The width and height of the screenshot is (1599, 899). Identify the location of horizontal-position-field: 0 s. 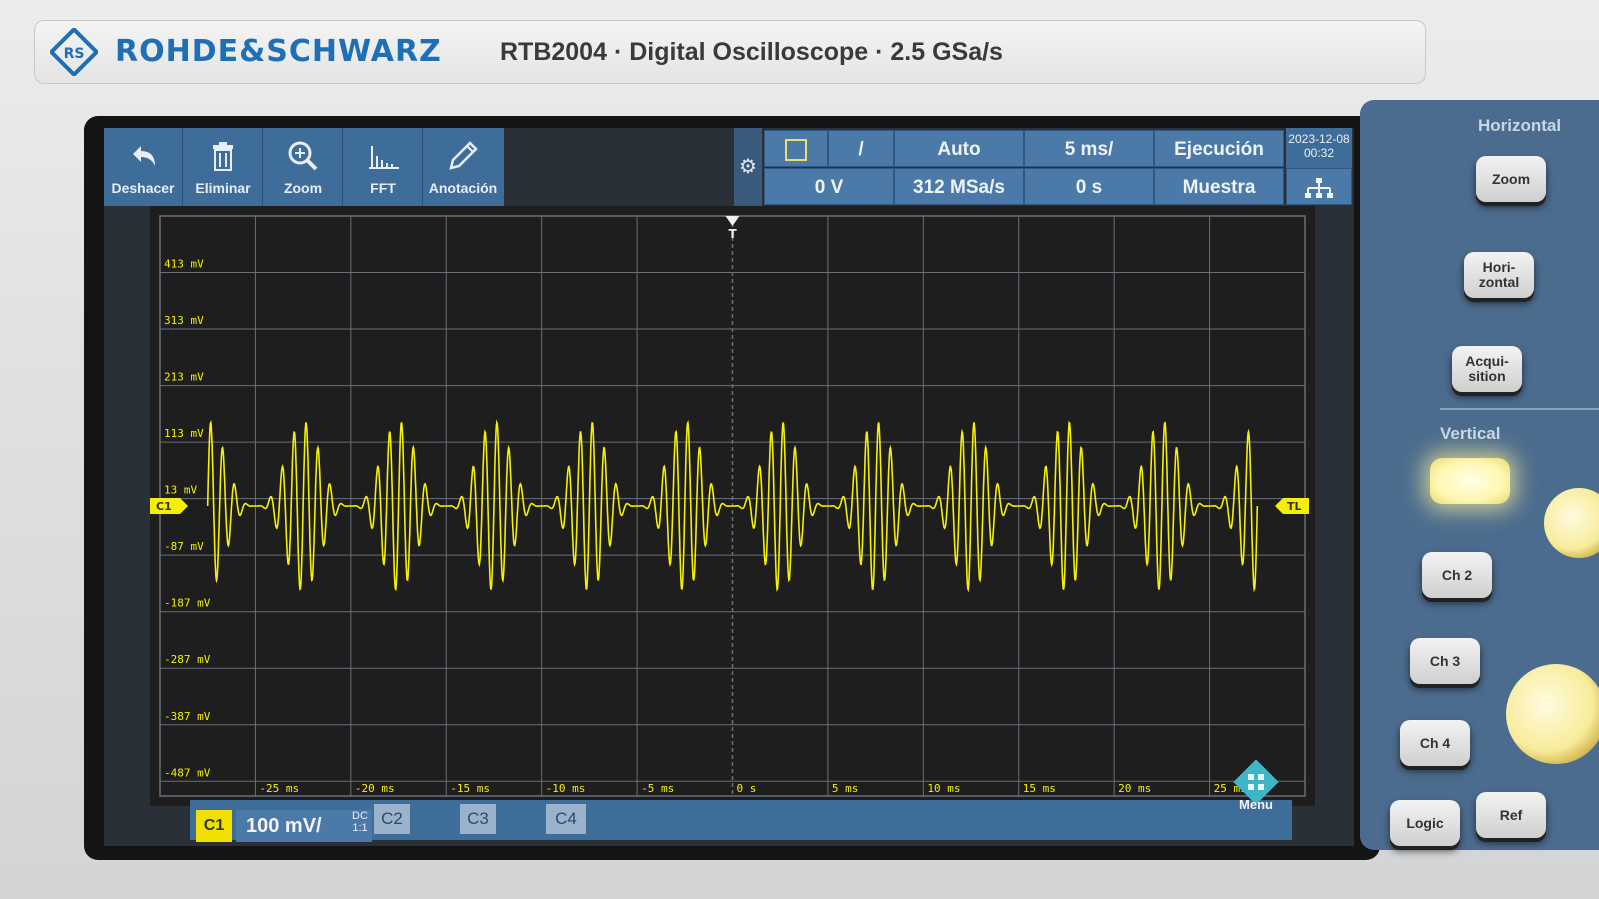
(1089, 186).